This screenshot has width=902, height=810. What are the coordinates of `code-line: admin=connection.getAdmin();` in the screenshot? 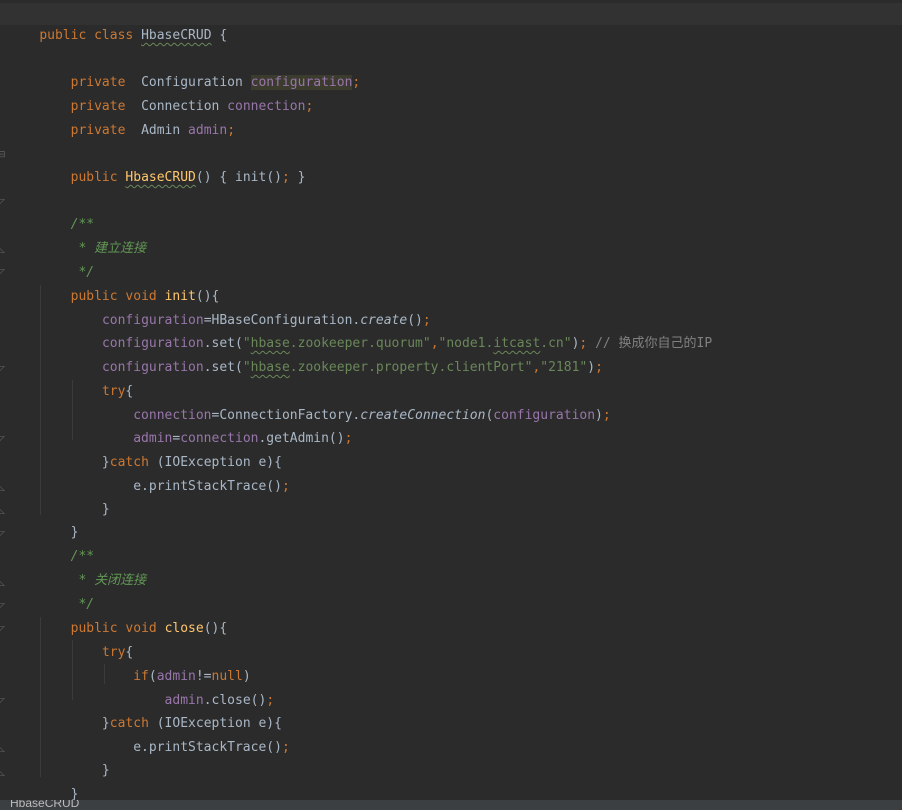 It's located at (180, 426).